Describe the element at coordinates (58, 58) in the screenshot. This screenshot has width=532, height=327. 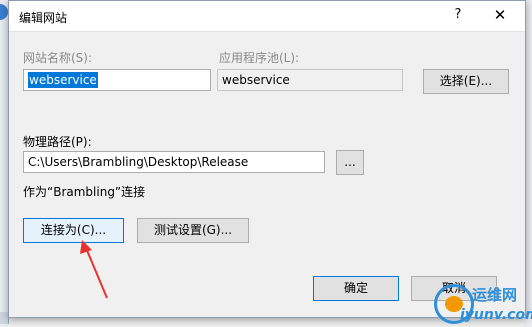
I see `site-name-label: 网站名称(S):` at that location.